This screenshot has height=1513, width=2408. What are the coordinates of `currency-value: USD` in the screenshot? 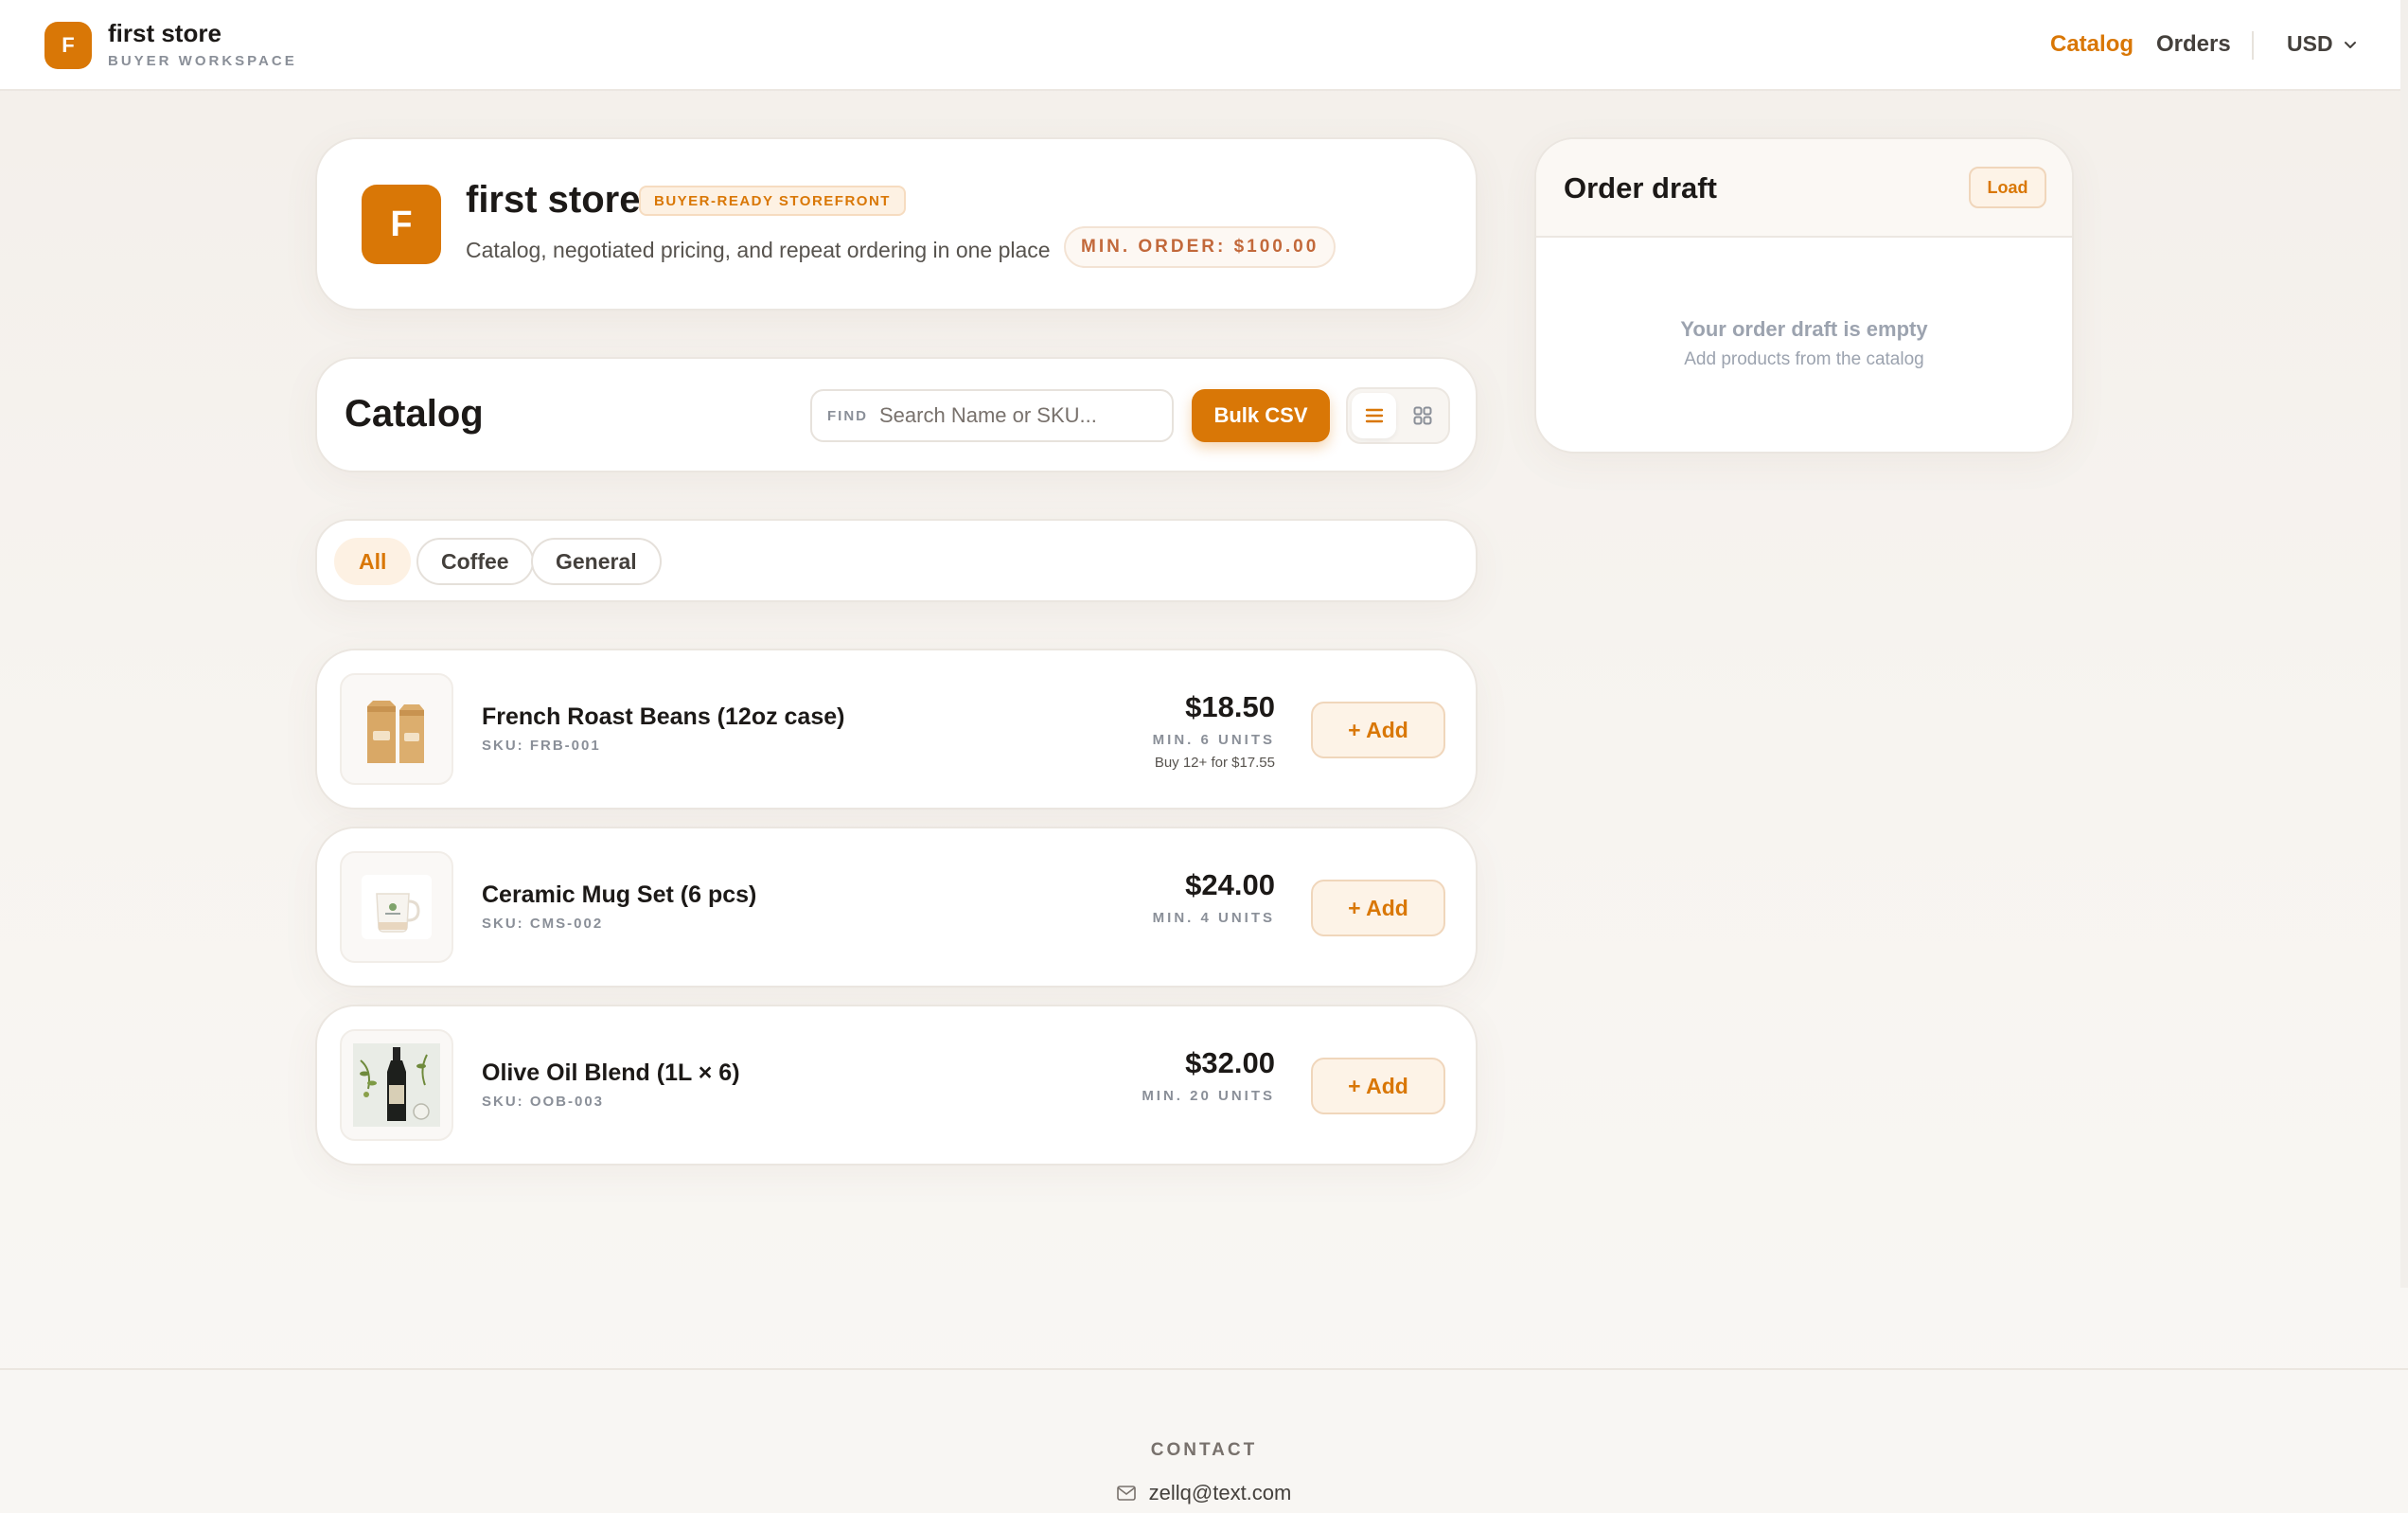 It's located at (2310, 43).